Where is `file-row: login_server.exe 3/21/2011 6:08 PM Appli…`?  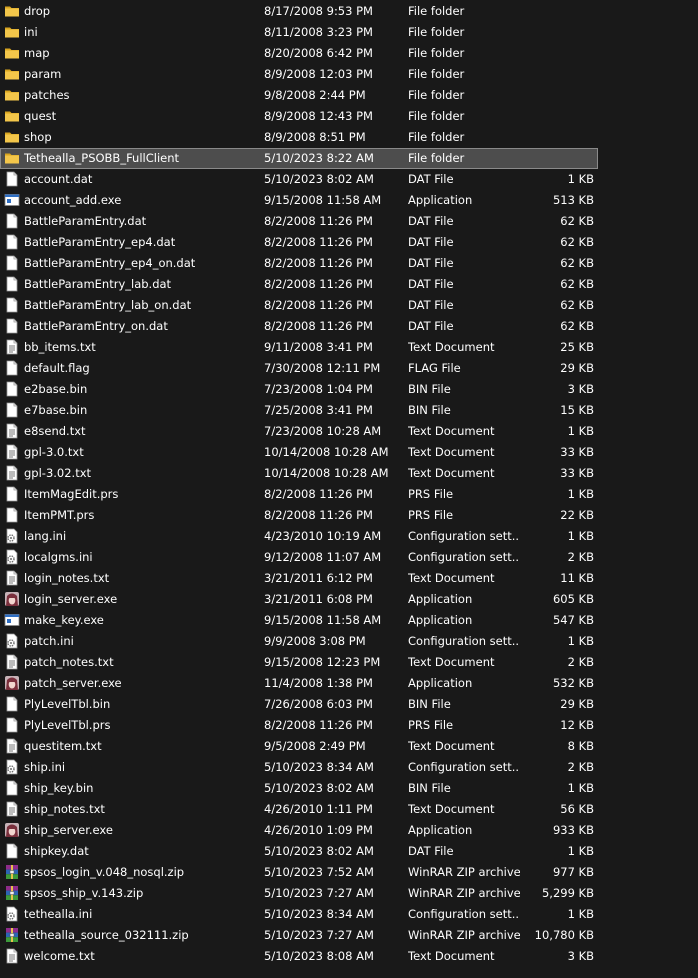 file-row: login_server.exe 3/21/2011 6:08 PM Appli… is located at coordinates (349, 599).